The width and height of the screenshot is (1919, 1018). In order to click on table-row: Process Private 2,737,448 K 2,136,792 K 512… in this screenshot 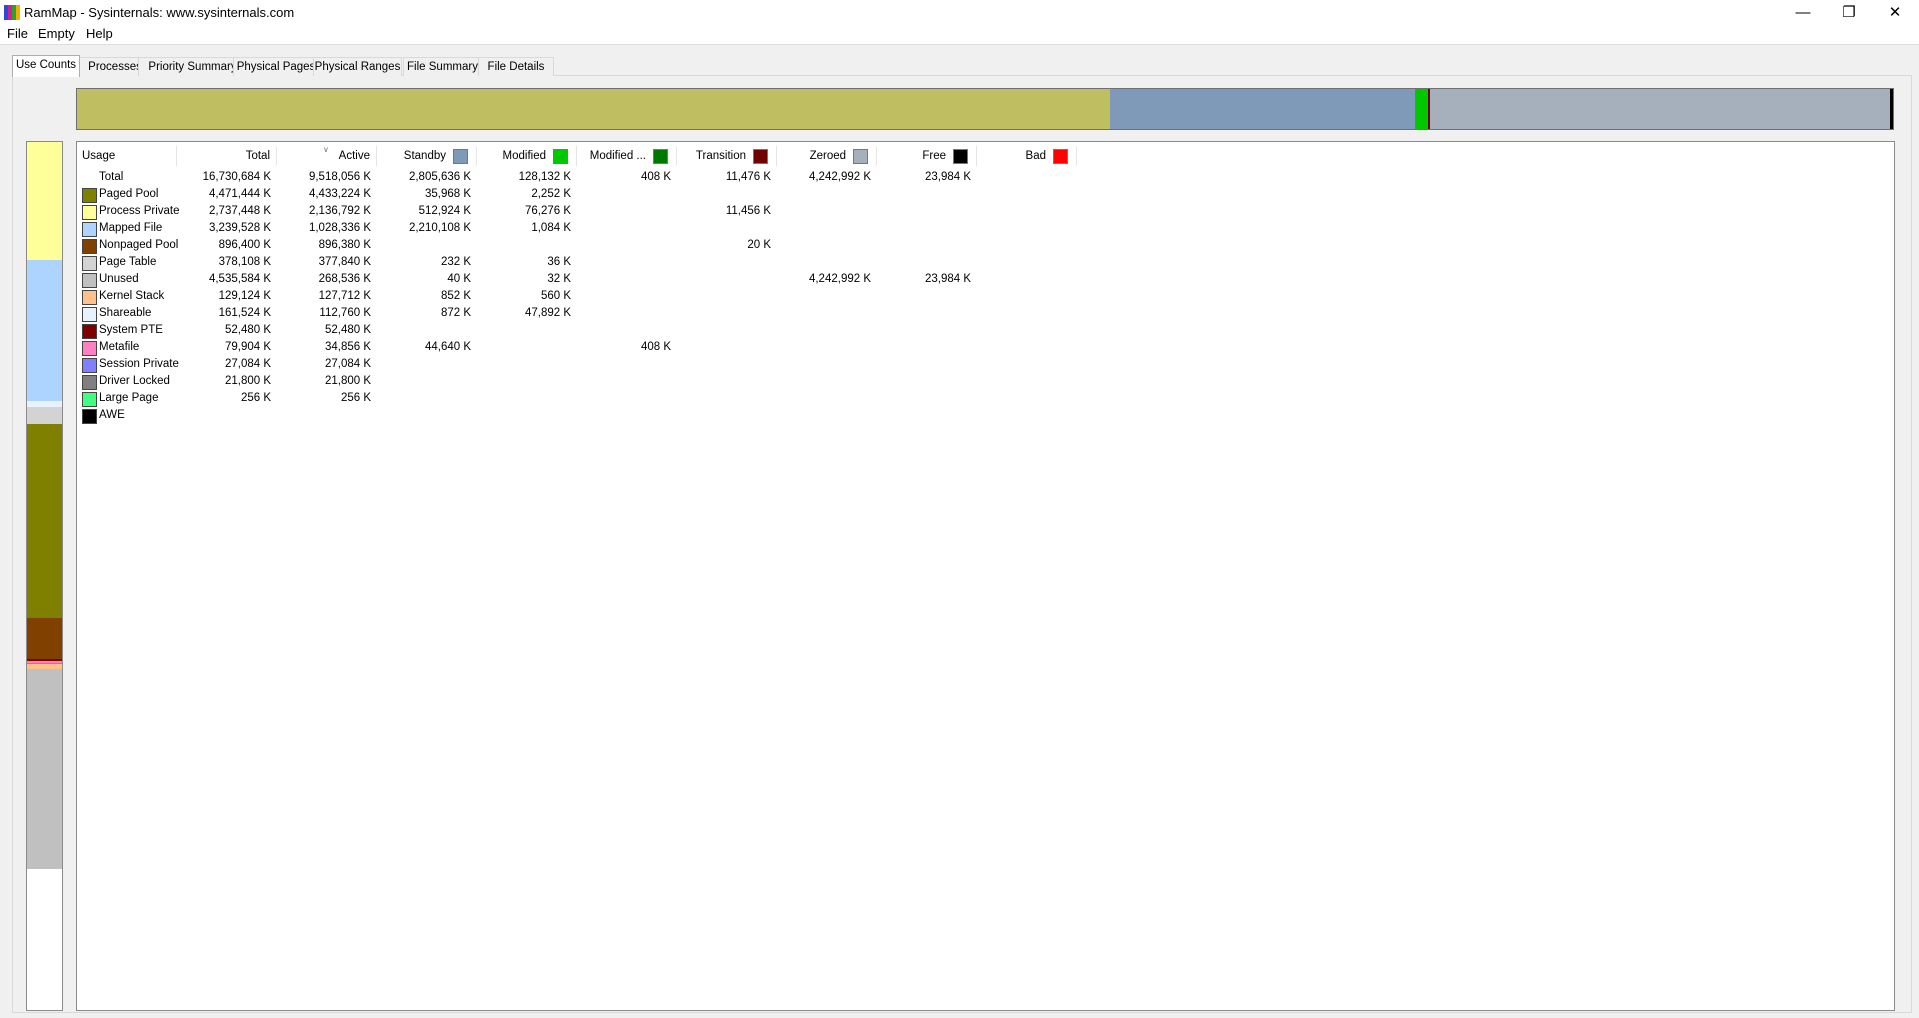, I will do `click(577, 212)`.